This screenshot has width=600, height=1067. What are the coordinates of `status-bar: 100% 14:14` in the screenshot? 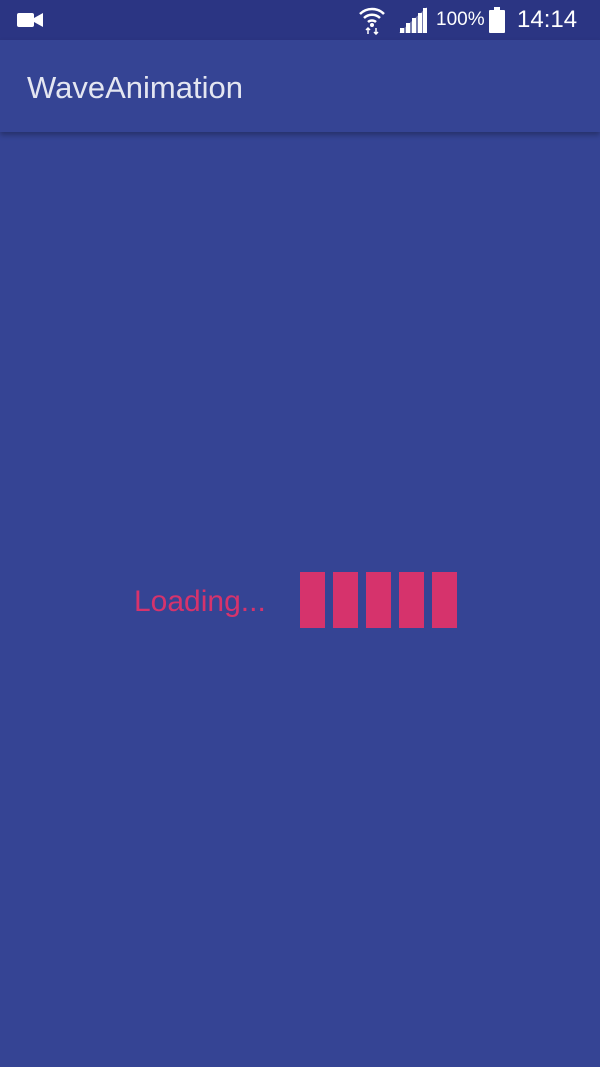 It's located at (300, 20).